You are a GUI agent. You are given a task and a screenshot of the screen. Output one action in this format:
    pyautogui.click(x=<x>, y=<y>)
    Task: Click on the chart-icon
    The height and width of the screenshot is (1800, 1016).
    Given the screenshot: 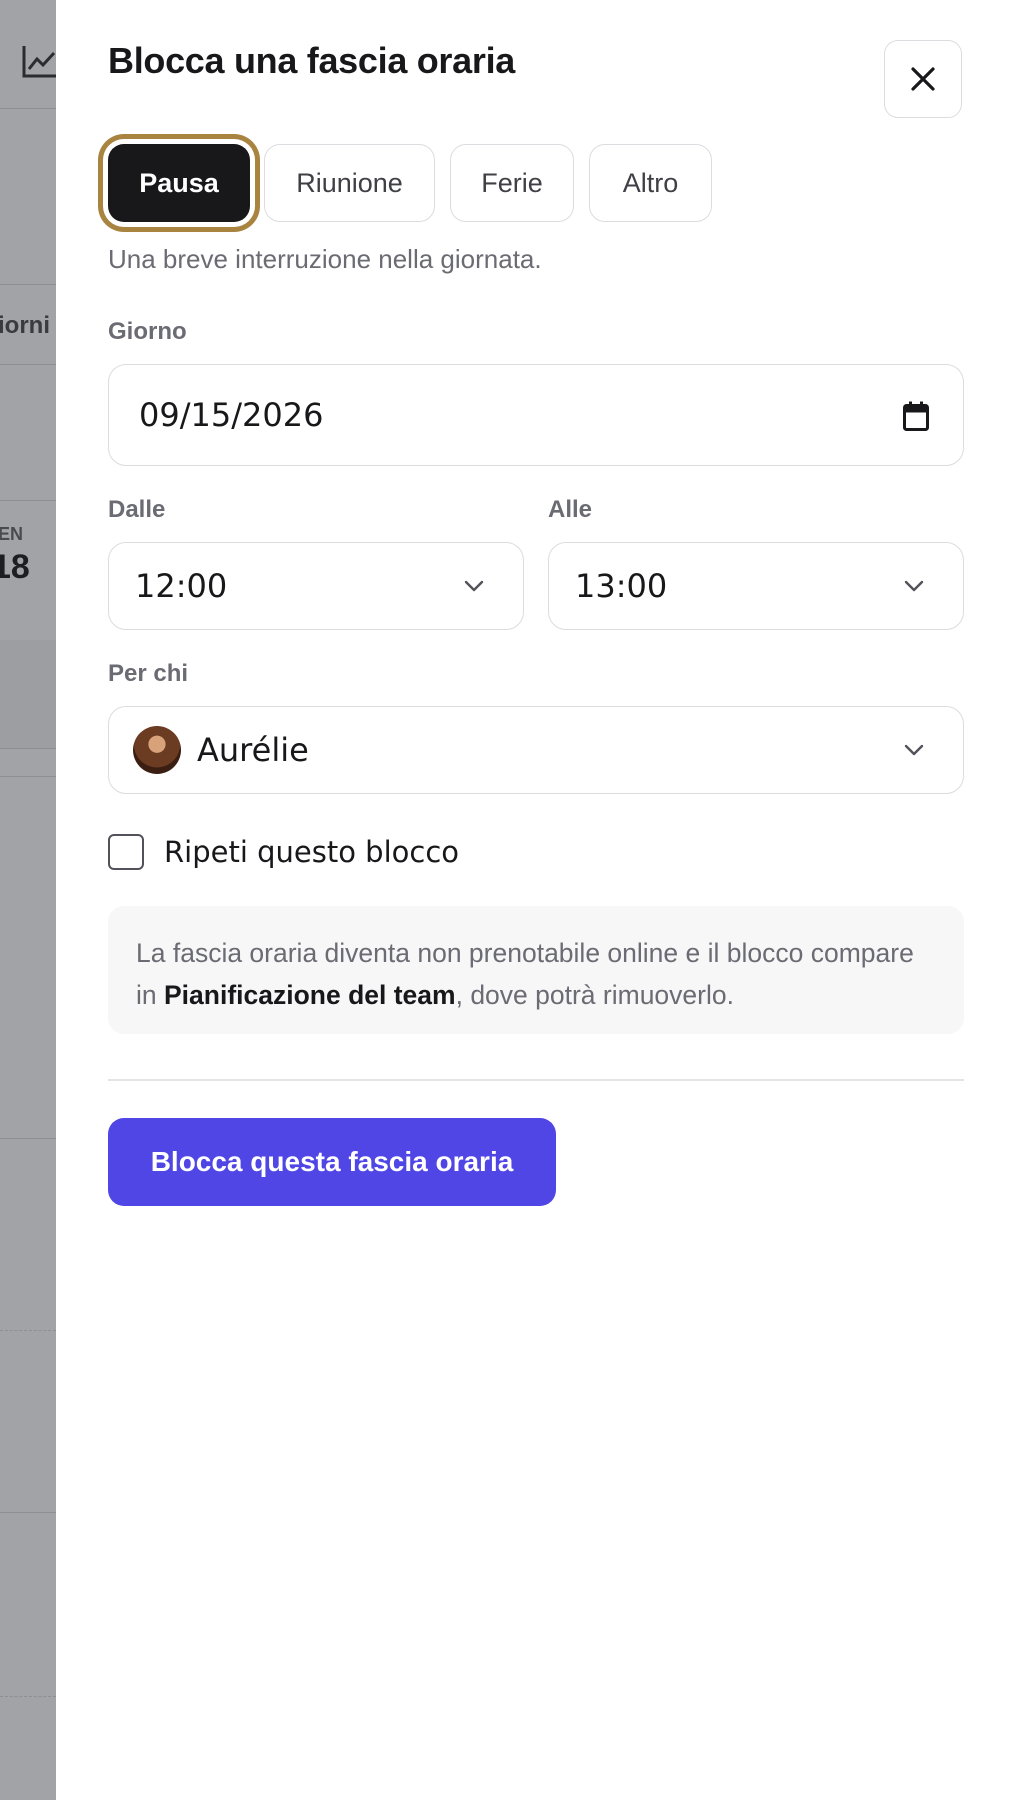 What is the action you would take?
    pyautogui.click(x=39, y=62)
    